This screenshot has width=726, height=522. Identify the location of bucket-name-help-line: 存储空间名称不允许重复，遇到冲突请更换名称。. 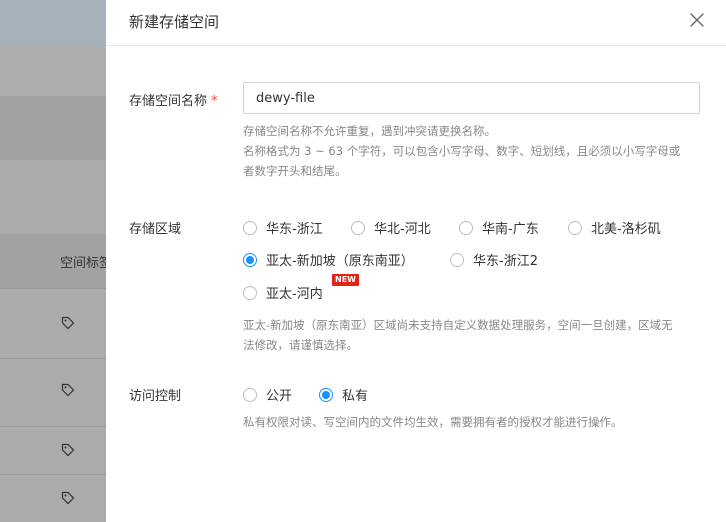
(369, 131).